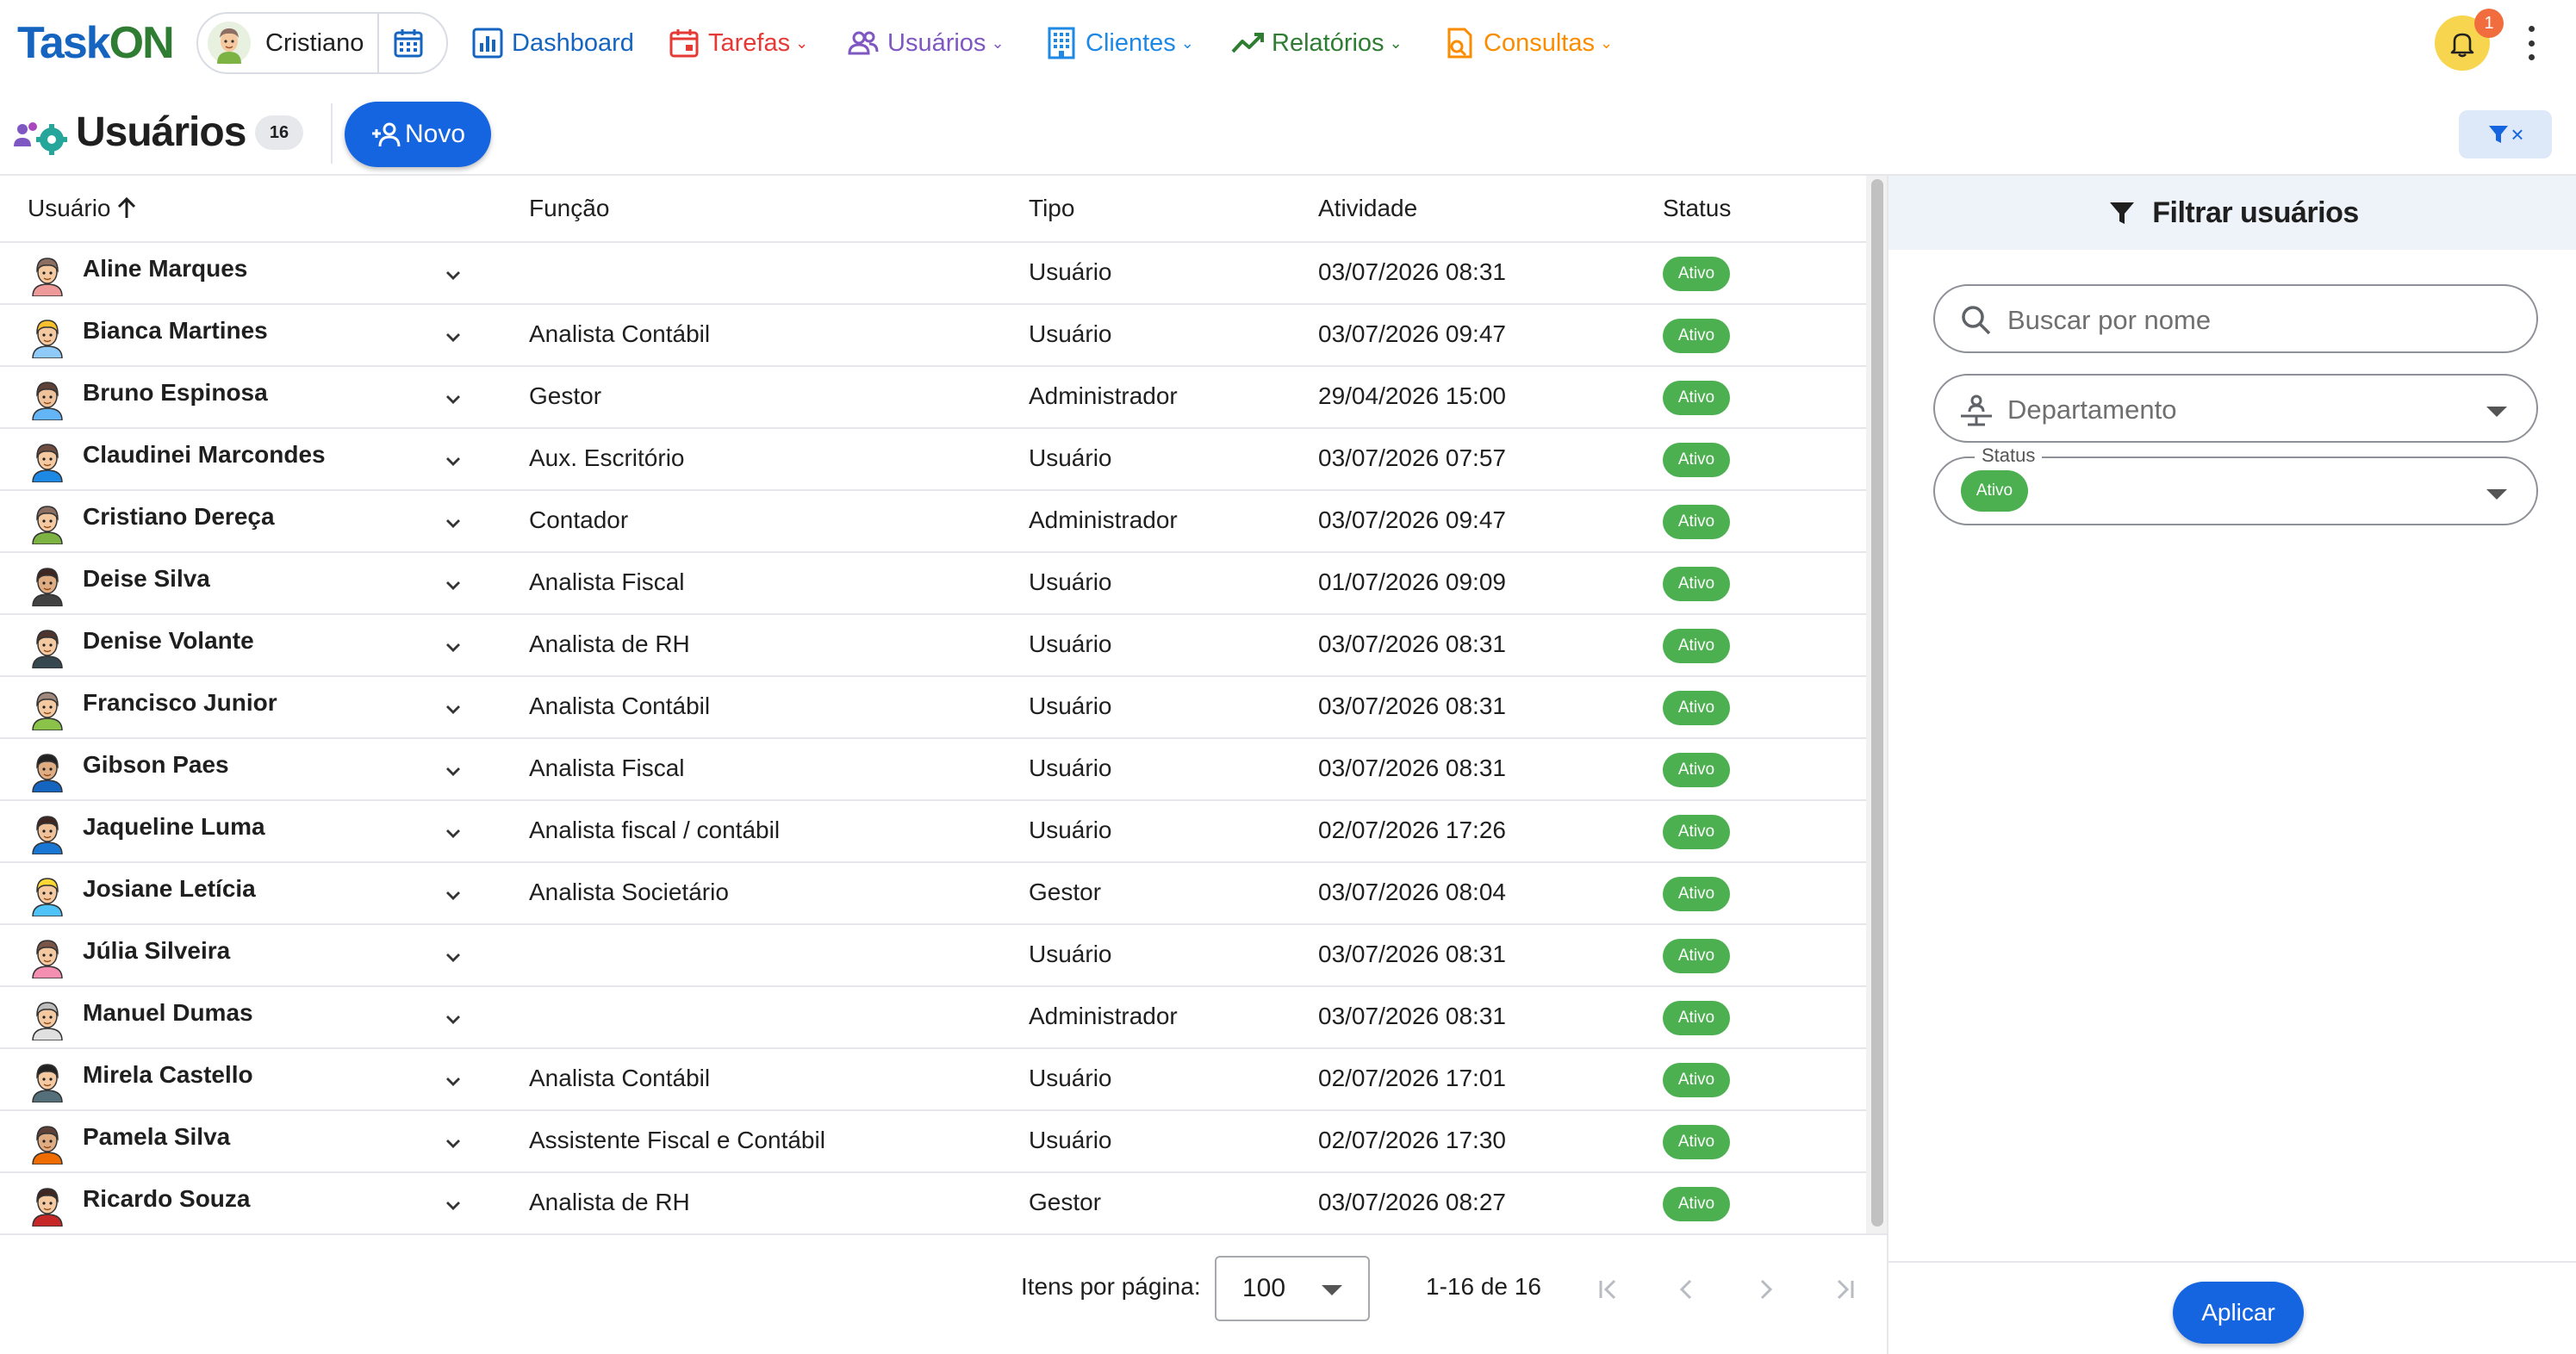 The height and width of the screenshot is (1354, 2576). Describe the element at coordinates (620, 1078) in the screenshot. I see `role-cell: Analista Contábil` at that location.